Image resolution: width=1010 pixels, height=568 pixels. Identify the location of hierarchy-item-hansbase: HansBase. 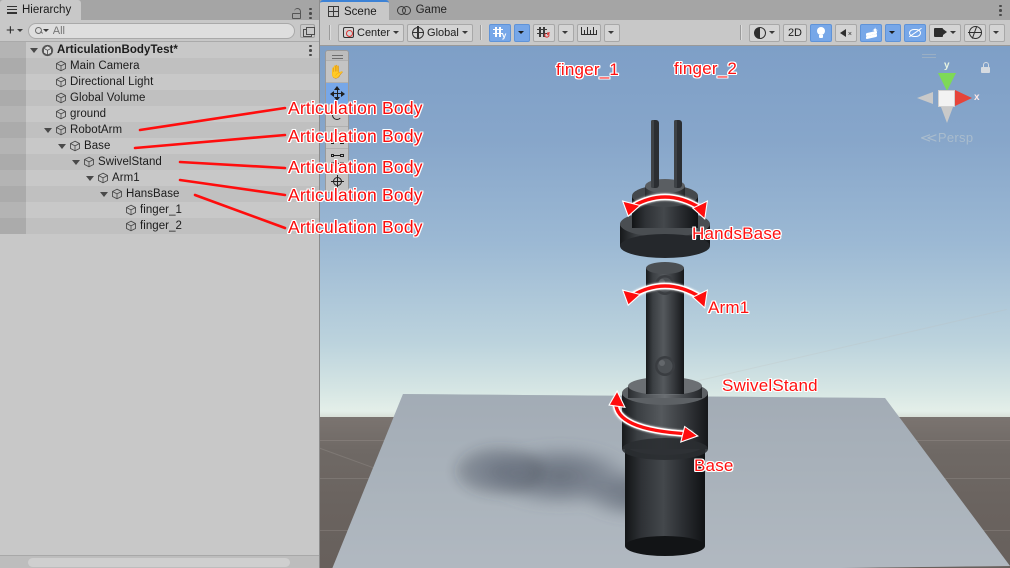
(159, 194).